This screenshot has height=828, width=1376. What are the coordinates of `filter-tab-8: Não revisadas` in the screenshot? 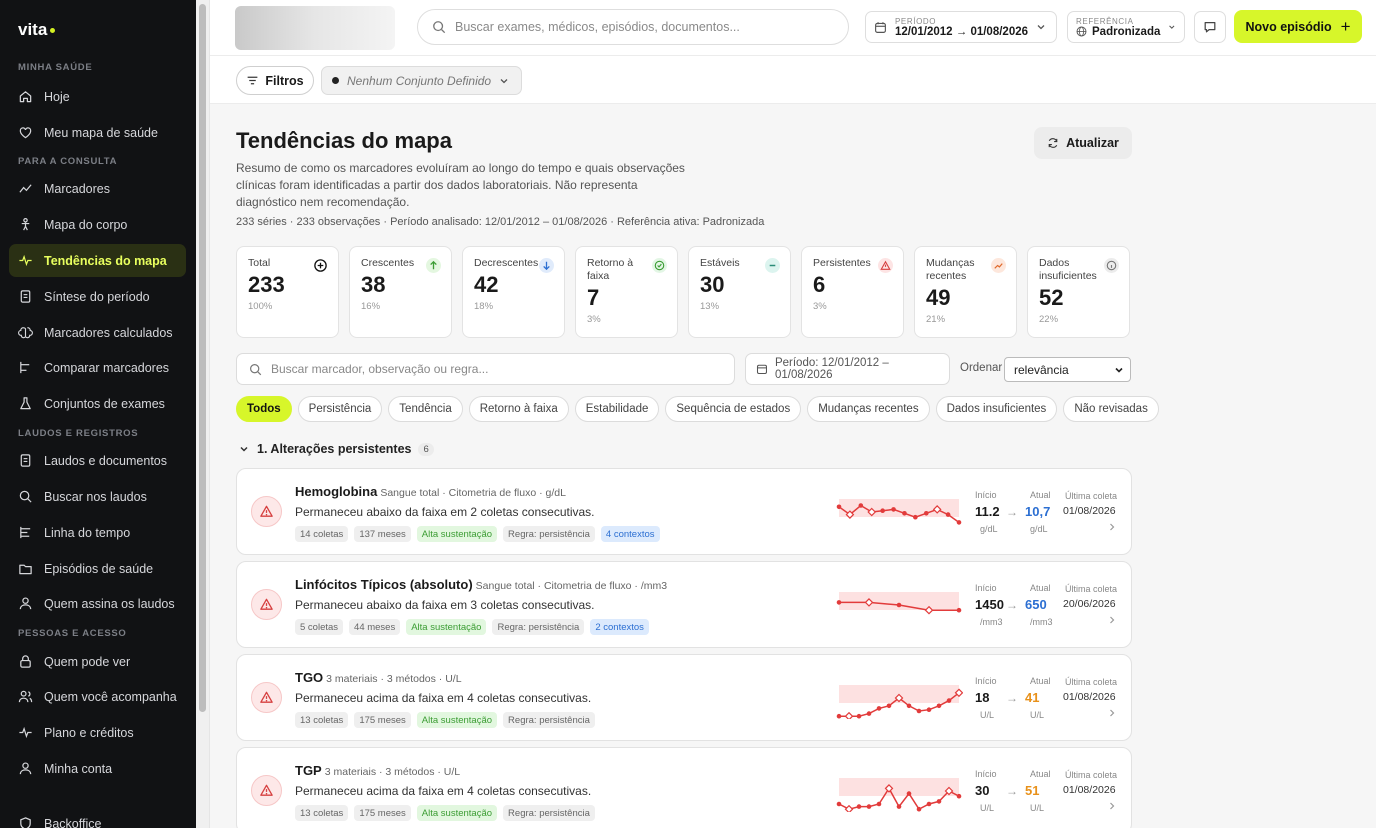 It's located at (1111, 409).